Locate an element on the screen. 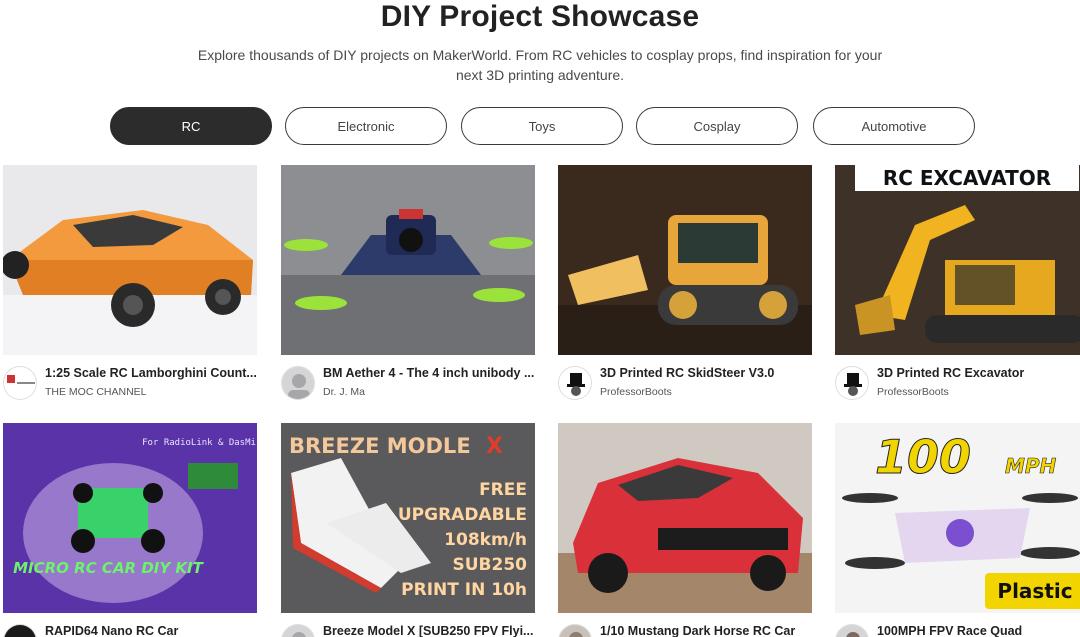 This screenshot has width=1080, height=637. skidsteer-image is located at coordinates (685, 260).